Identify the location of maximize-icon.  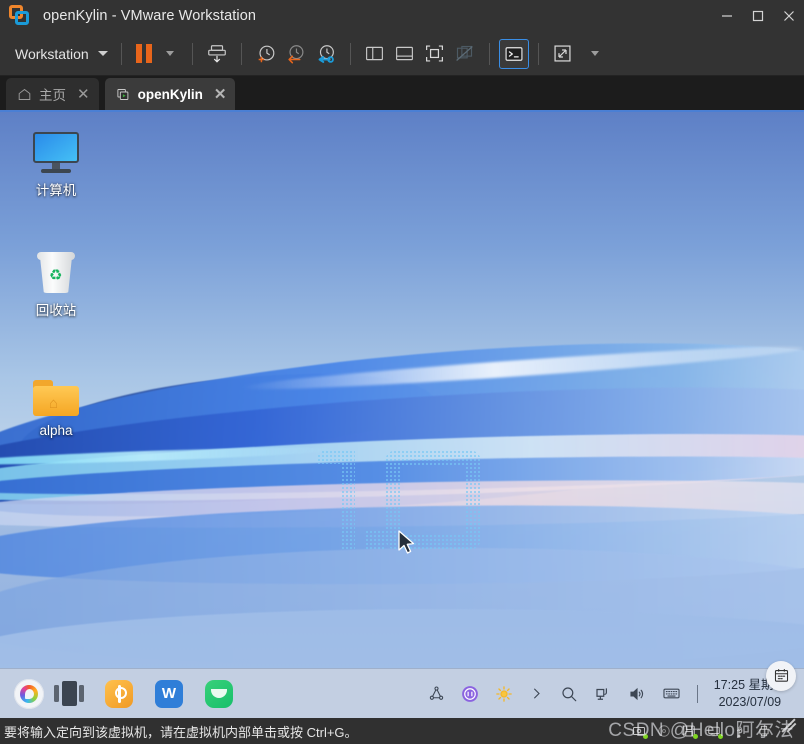
(757, 16).